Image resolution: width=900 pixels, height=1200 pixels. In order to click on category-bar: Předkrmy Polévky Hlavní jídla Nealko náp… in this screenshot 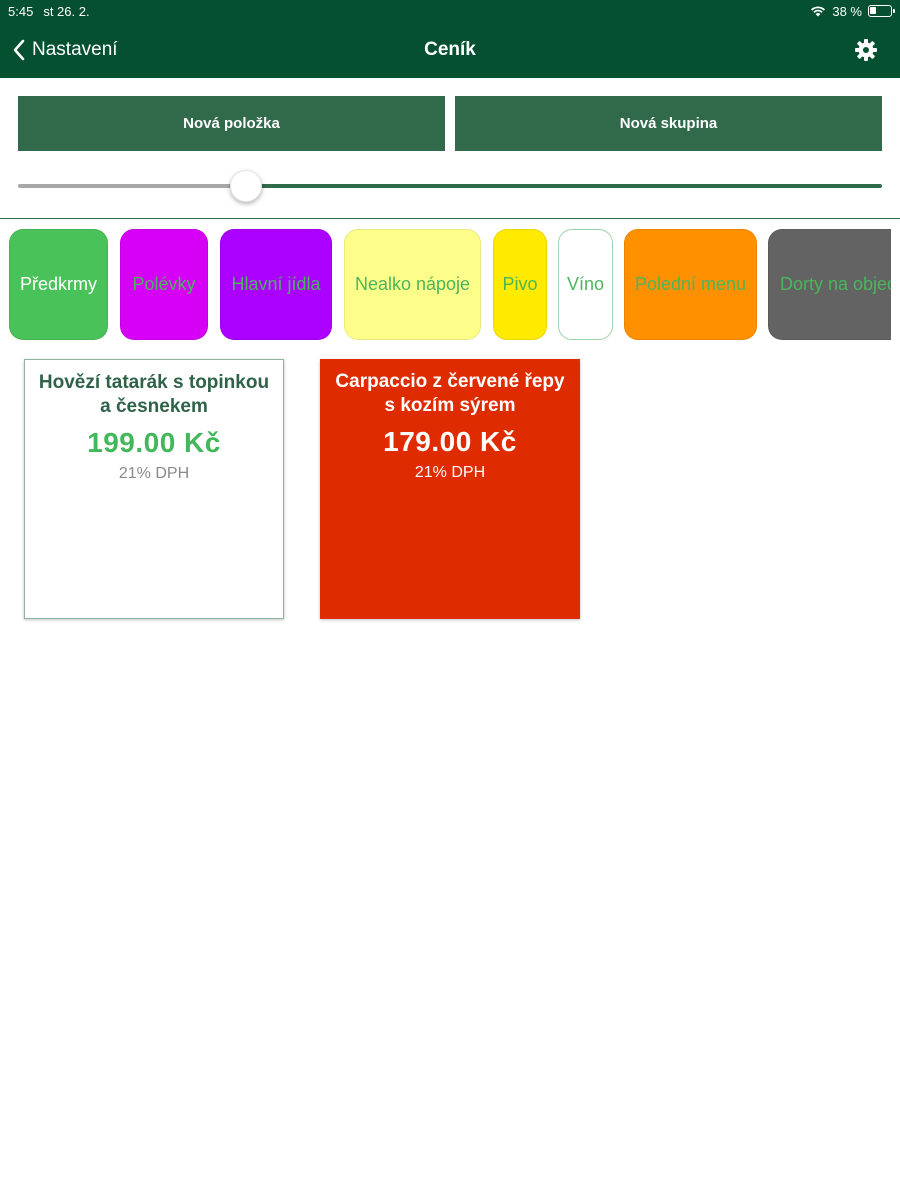, I will do `click(445, 285)`.